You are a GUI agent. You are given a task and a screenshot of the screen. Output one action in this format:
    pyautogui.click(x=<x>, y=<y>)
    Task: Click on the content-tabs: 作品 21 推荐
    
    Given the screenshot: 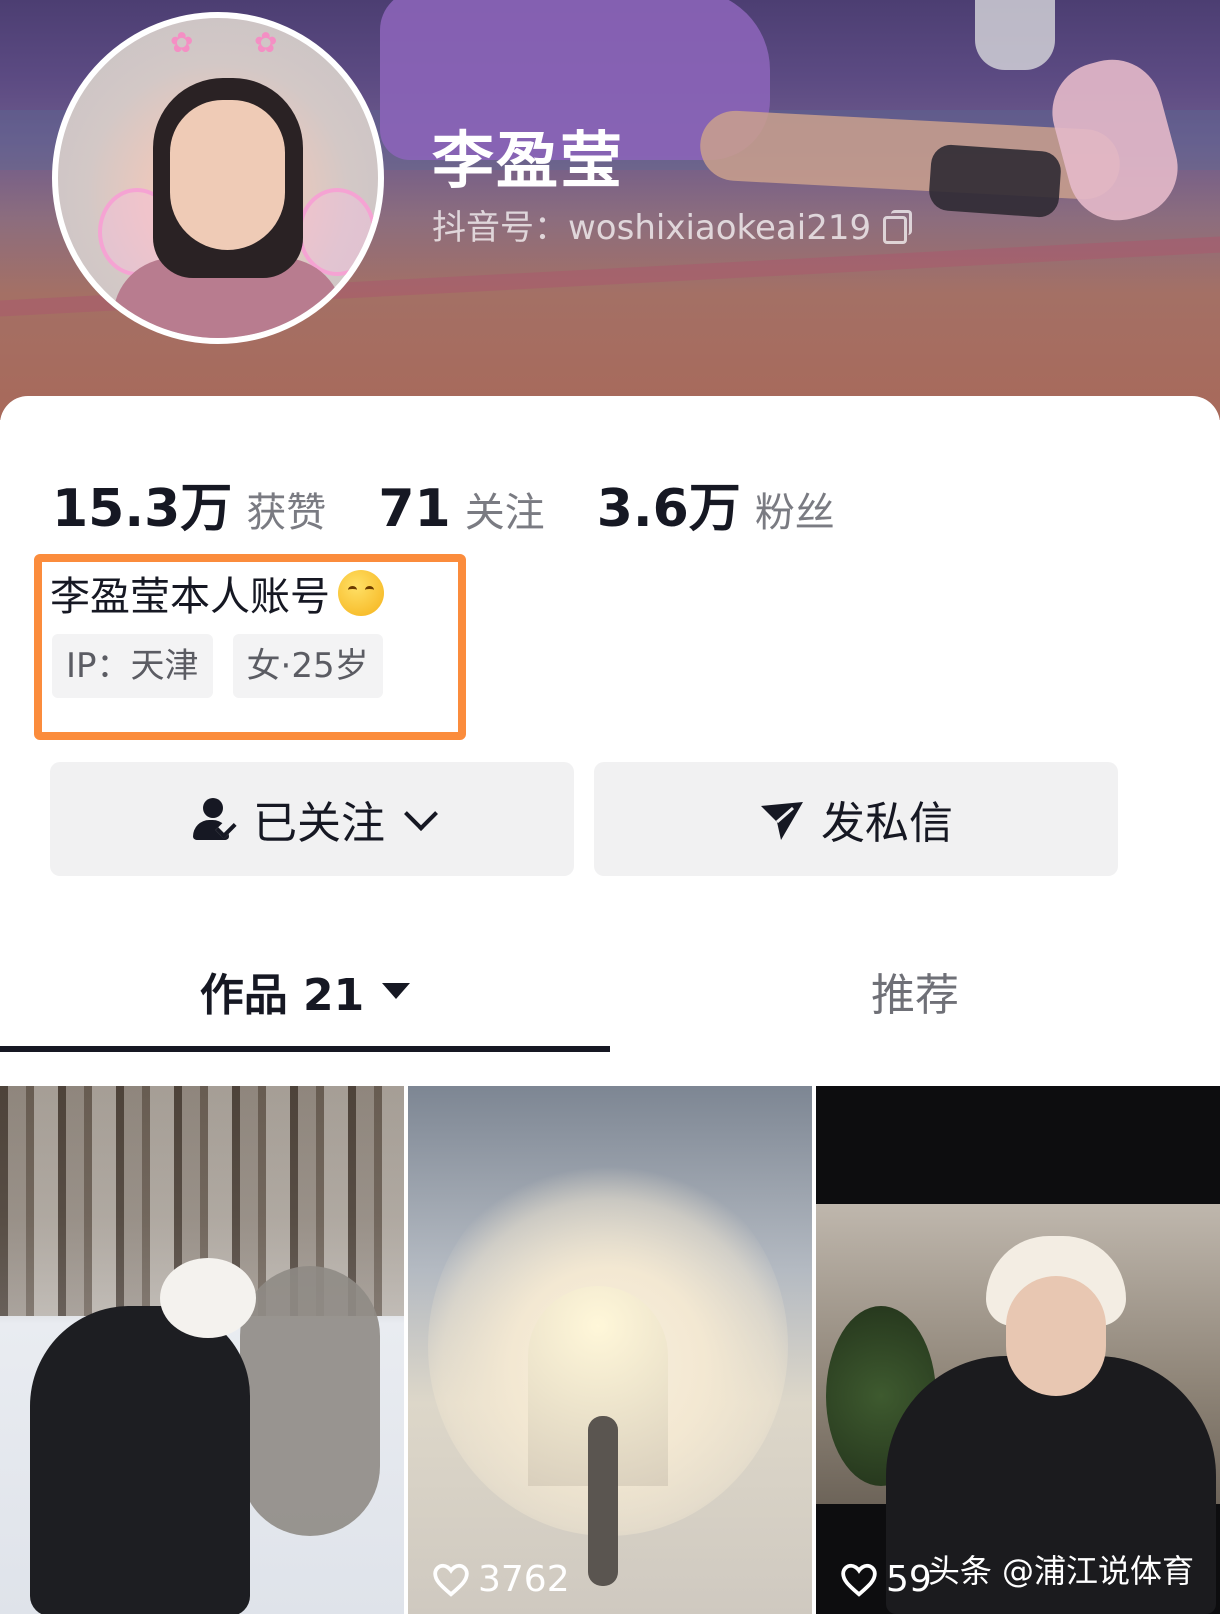 What is the action you would take?
    pyautogui.click(x=610, y=994)
    